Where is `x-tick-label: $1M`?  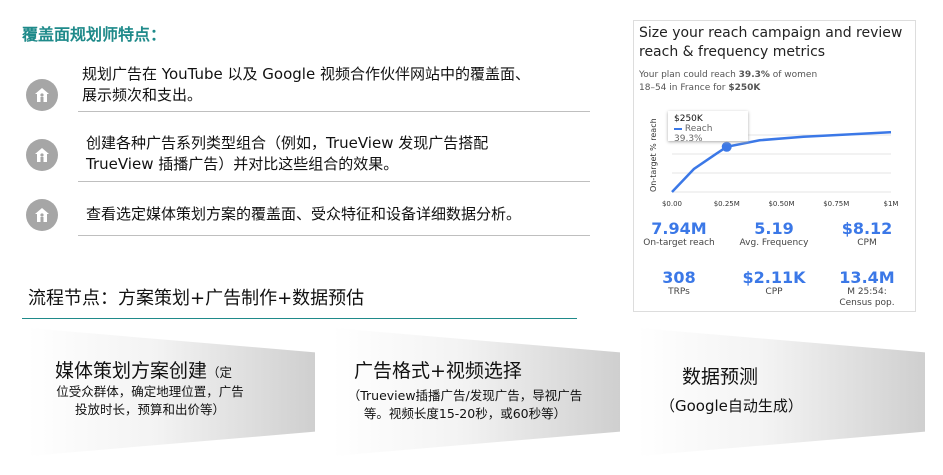 x-tick-label: $1M is located at coordinates (891, 204).